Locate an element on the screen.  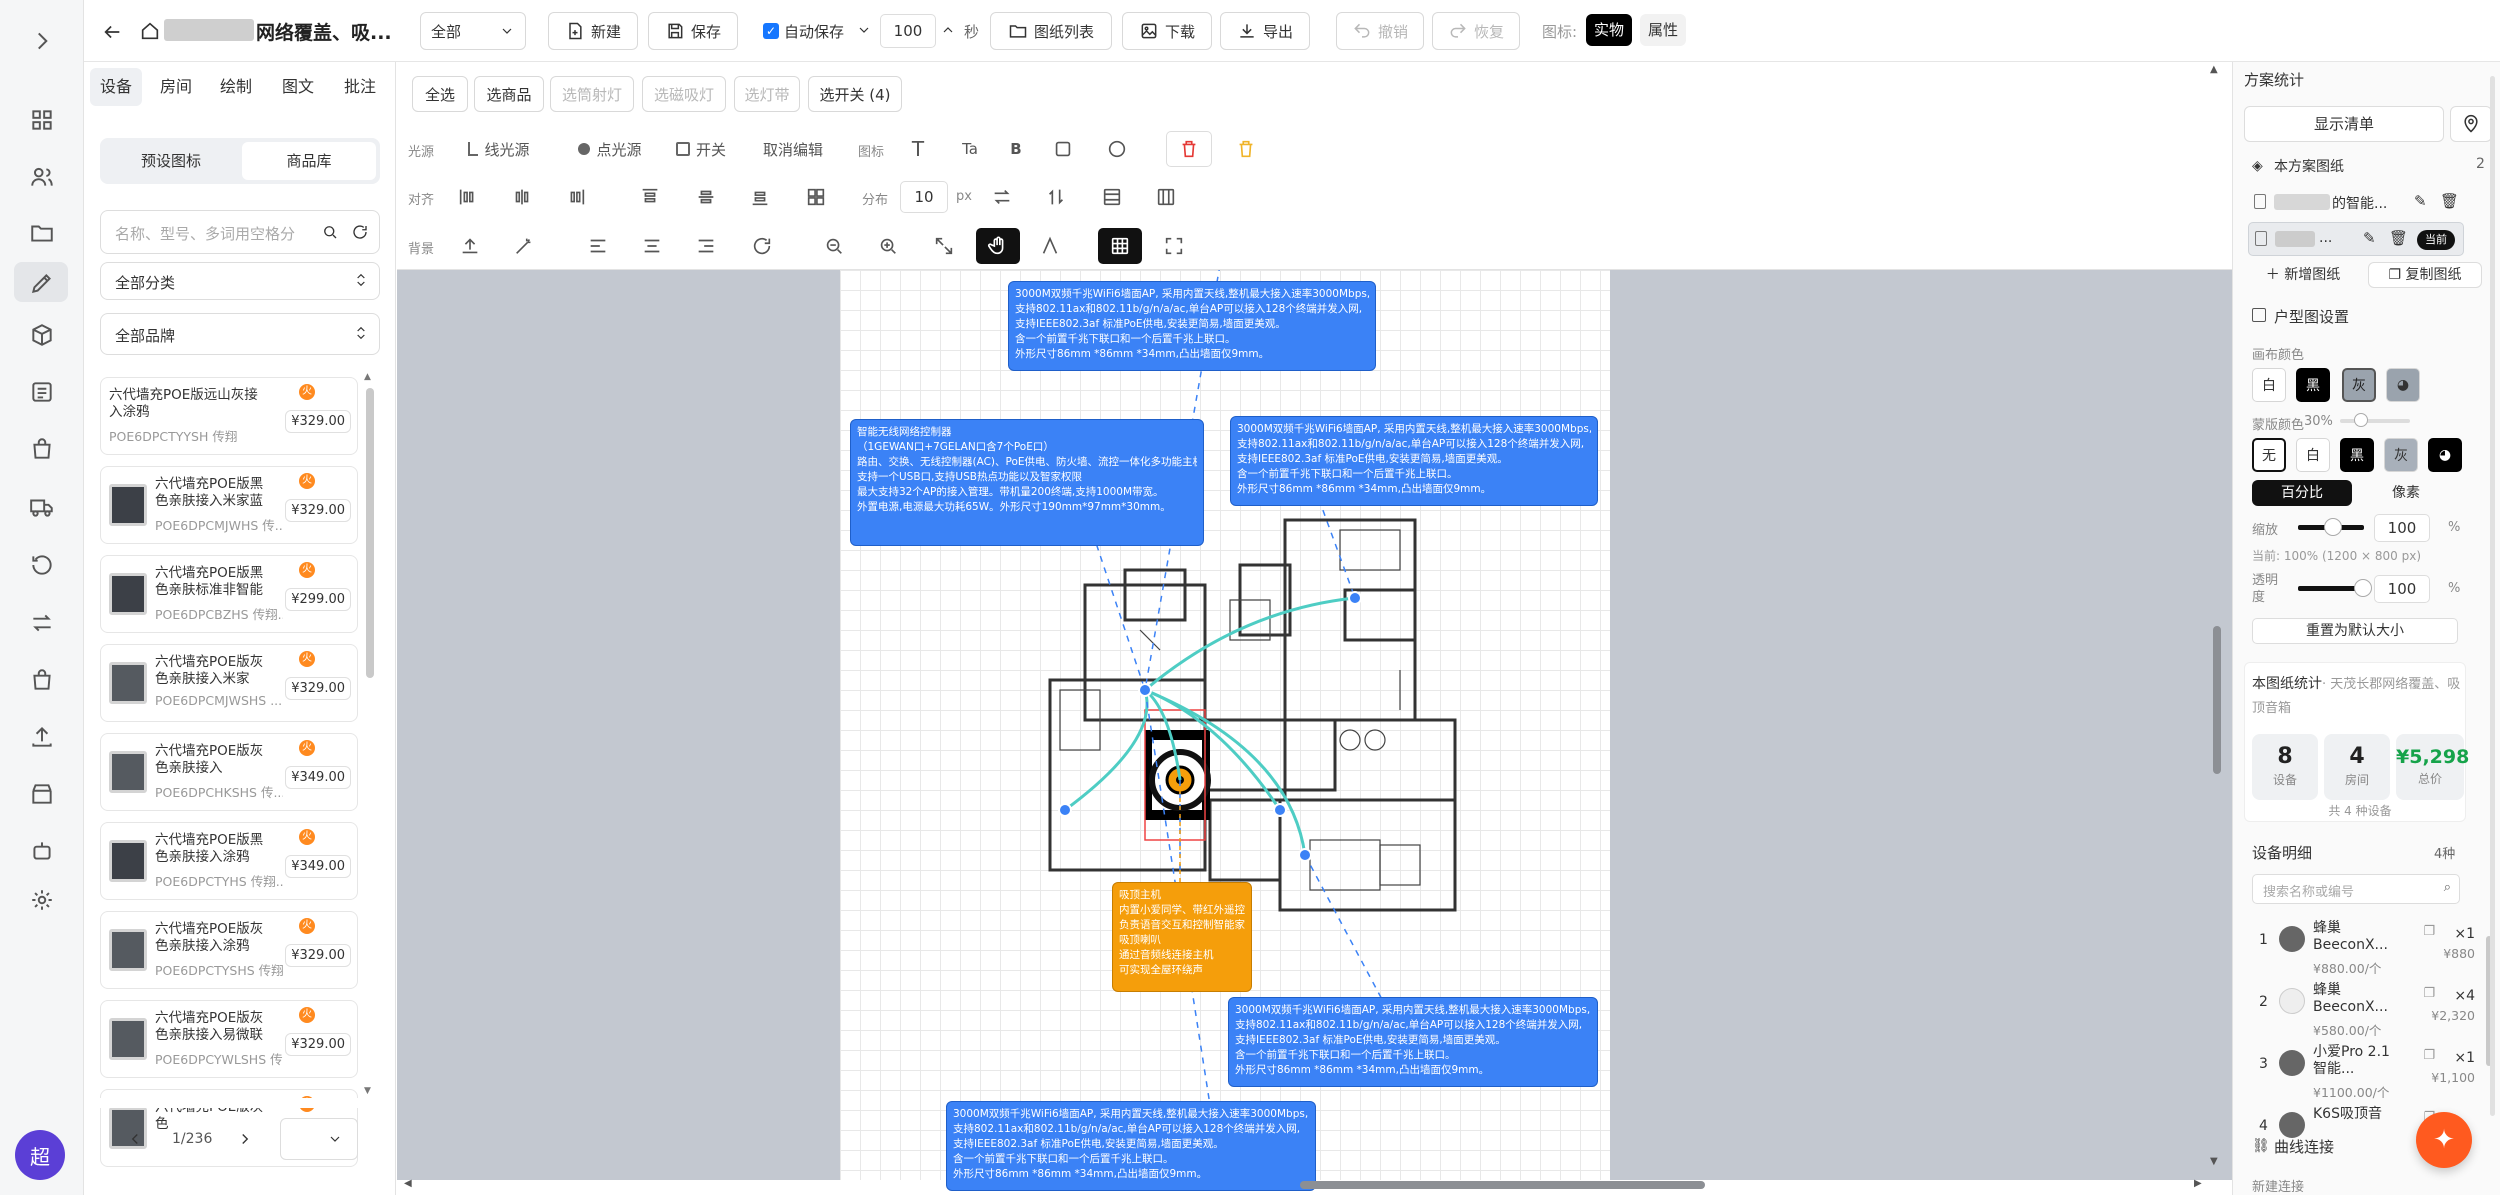
align-left-icon is located at coordinates (468, 197).